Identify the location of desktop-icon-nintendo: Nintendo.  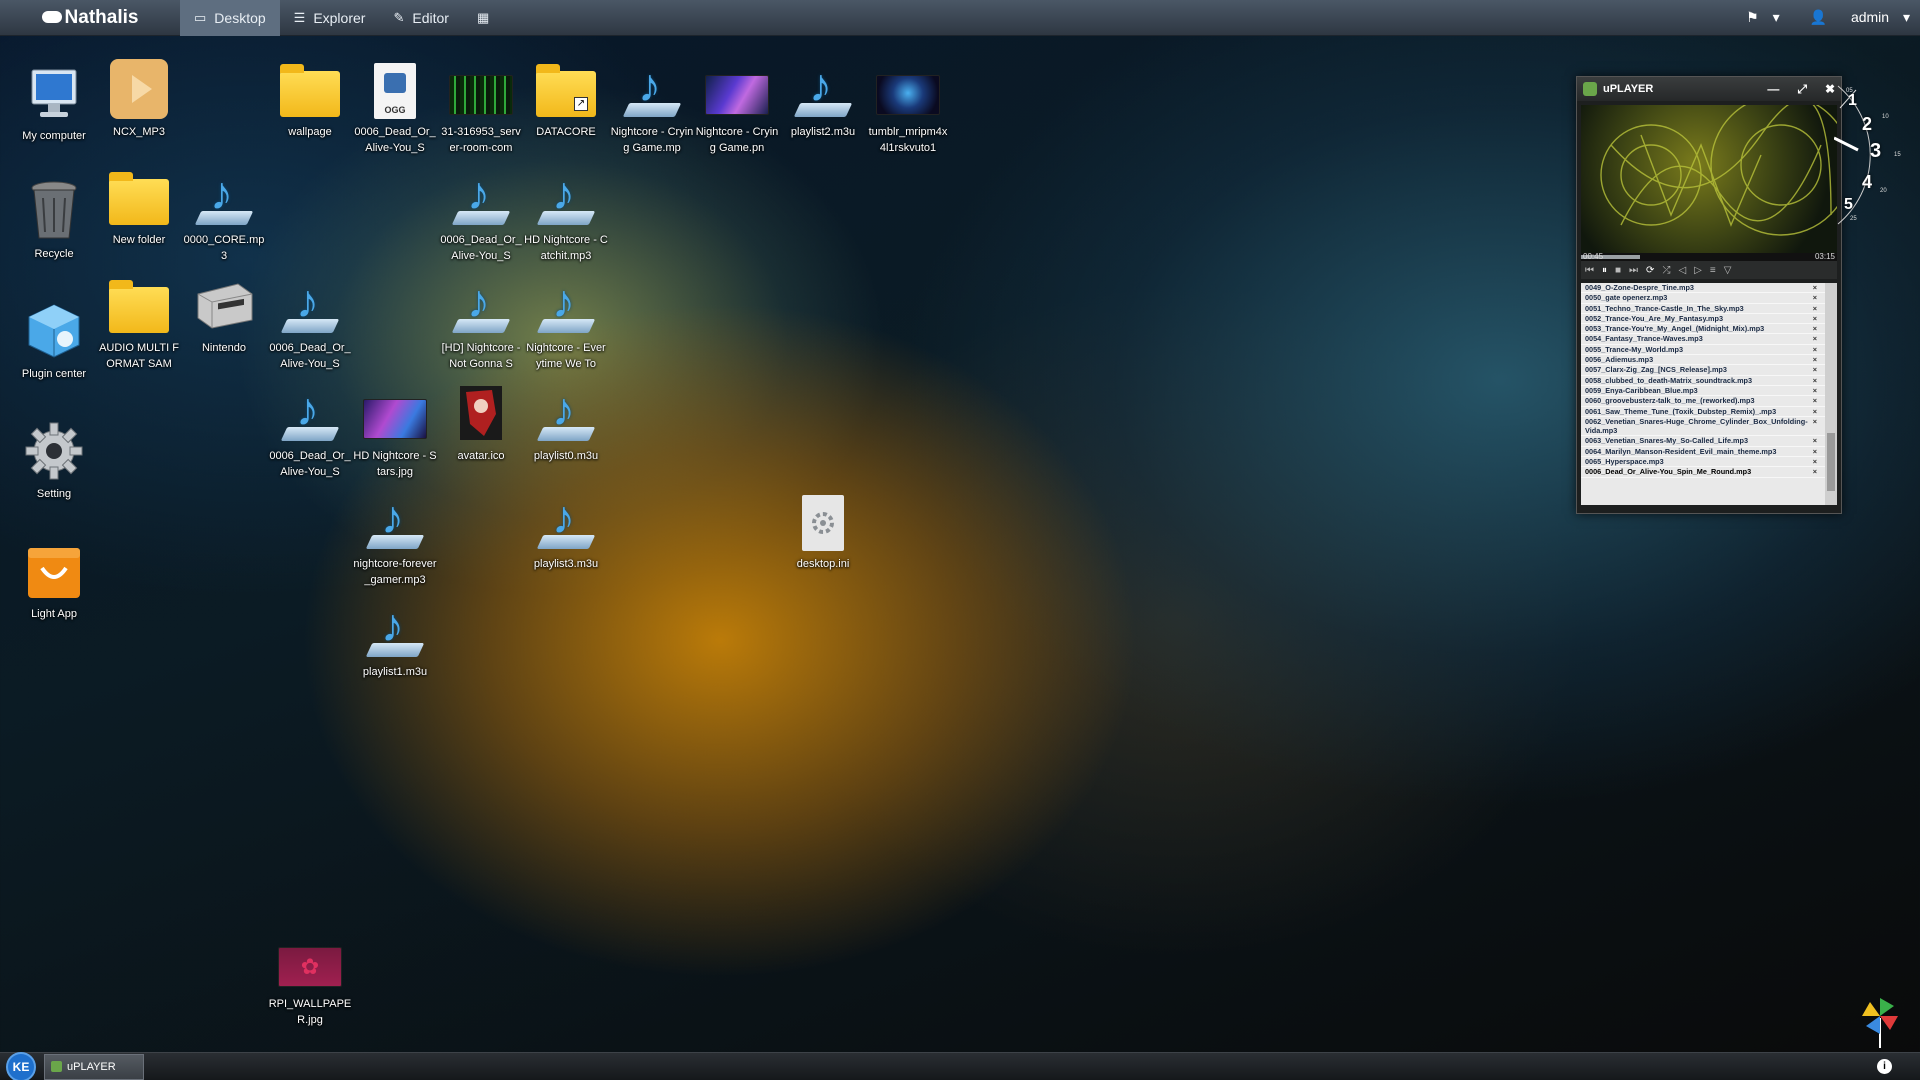
(224, 314).